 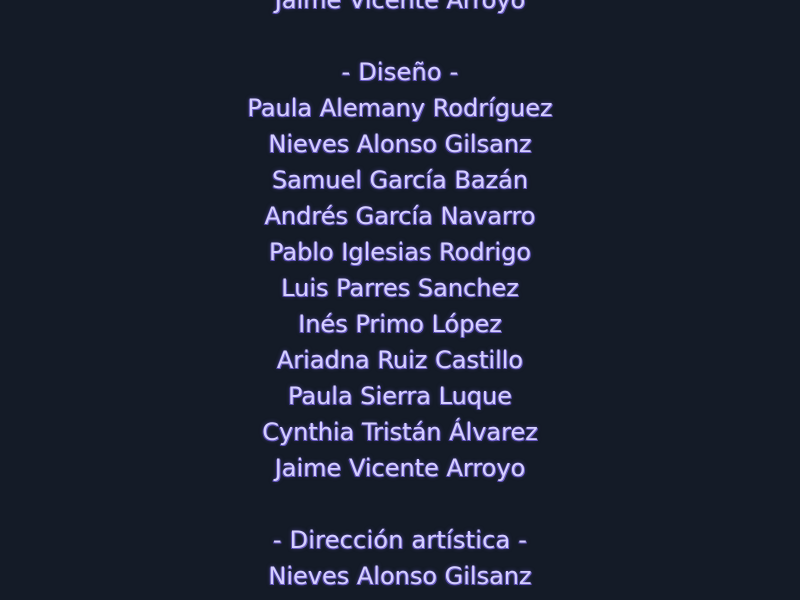 What do you see at coordinates (400, 540) in the screenshot?
I see `section-title-direccion-artistica: - Dirección artística -` at bounding box center [400, 540].